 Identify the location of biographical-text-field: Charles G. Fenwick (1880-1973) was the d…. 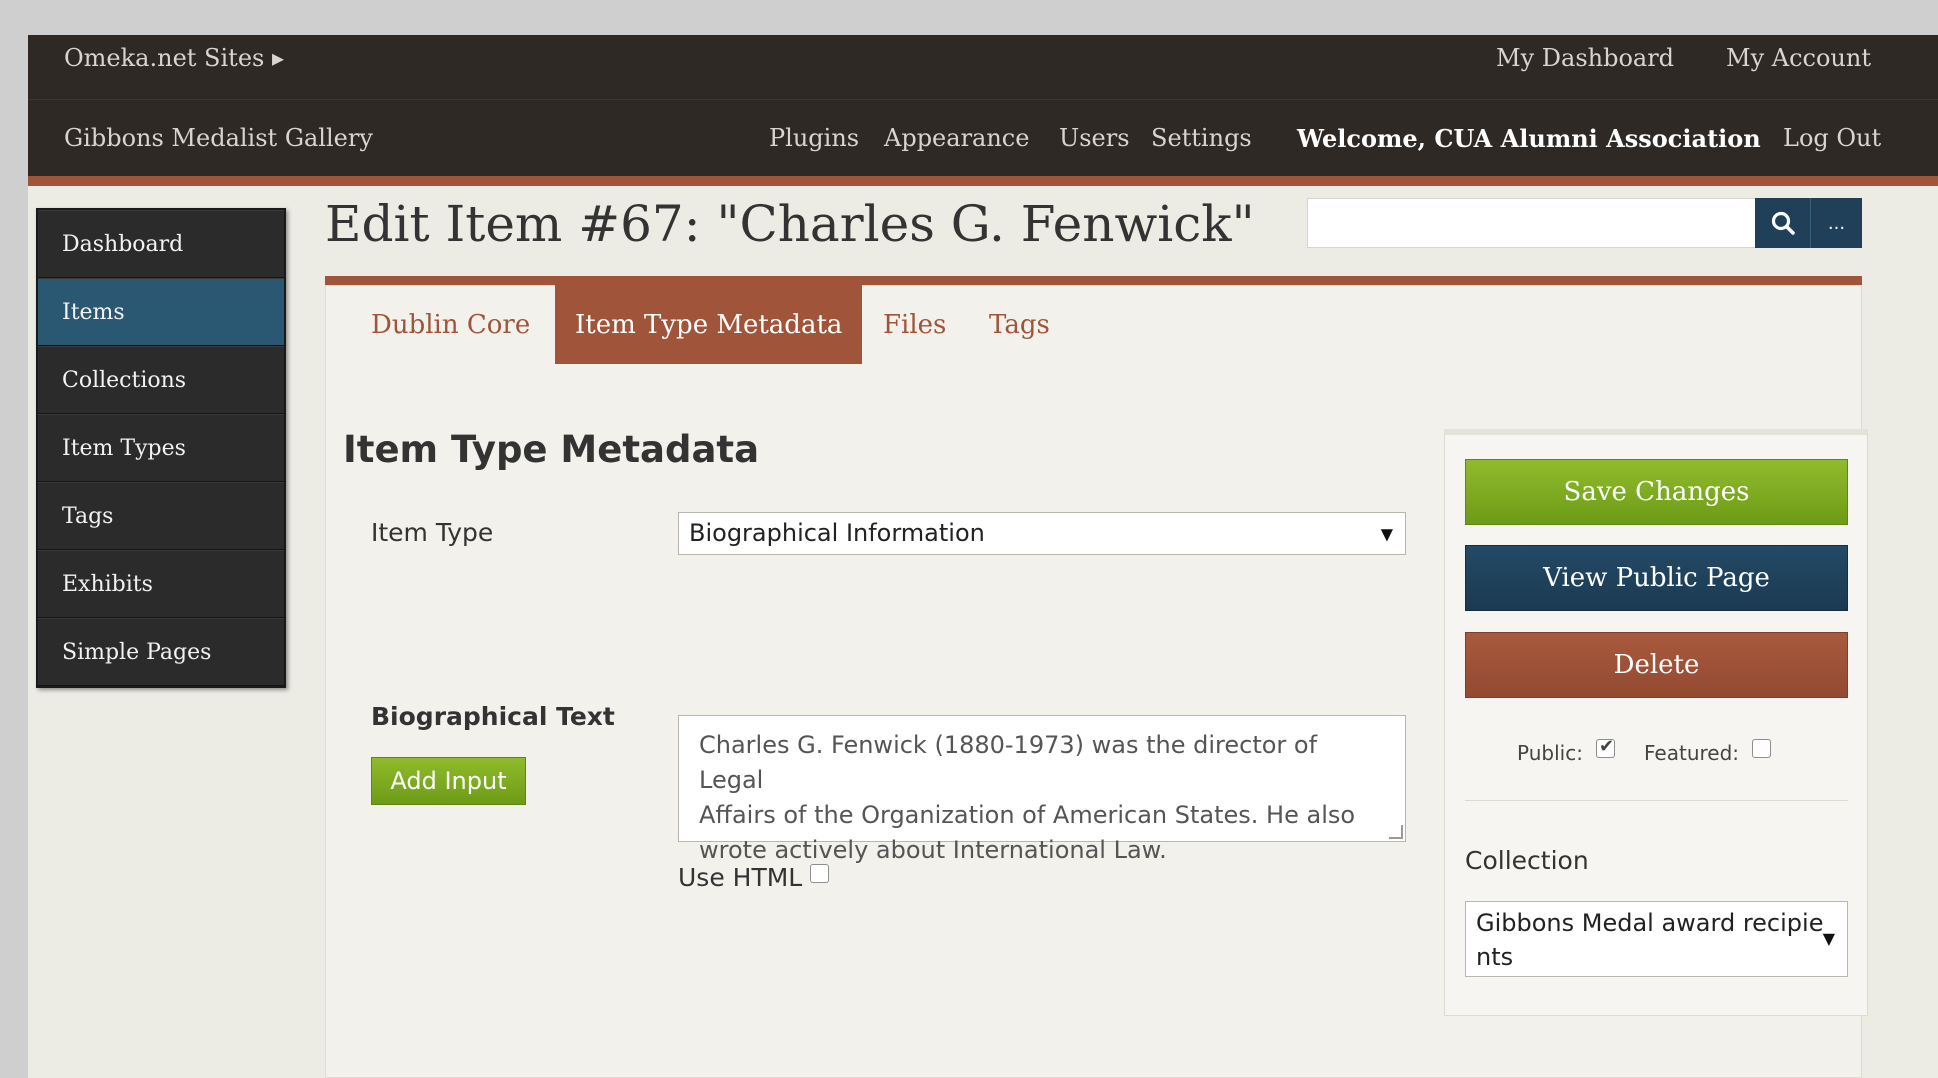
(1042, 789).